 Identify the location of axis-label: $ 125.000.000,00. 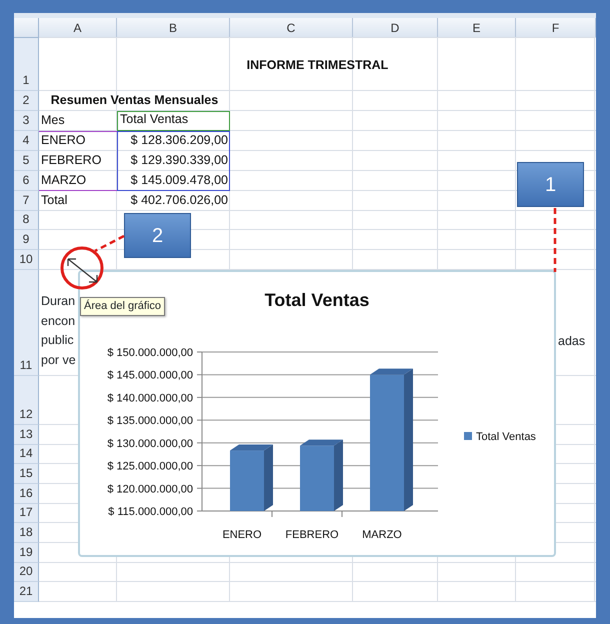
(150, 466).